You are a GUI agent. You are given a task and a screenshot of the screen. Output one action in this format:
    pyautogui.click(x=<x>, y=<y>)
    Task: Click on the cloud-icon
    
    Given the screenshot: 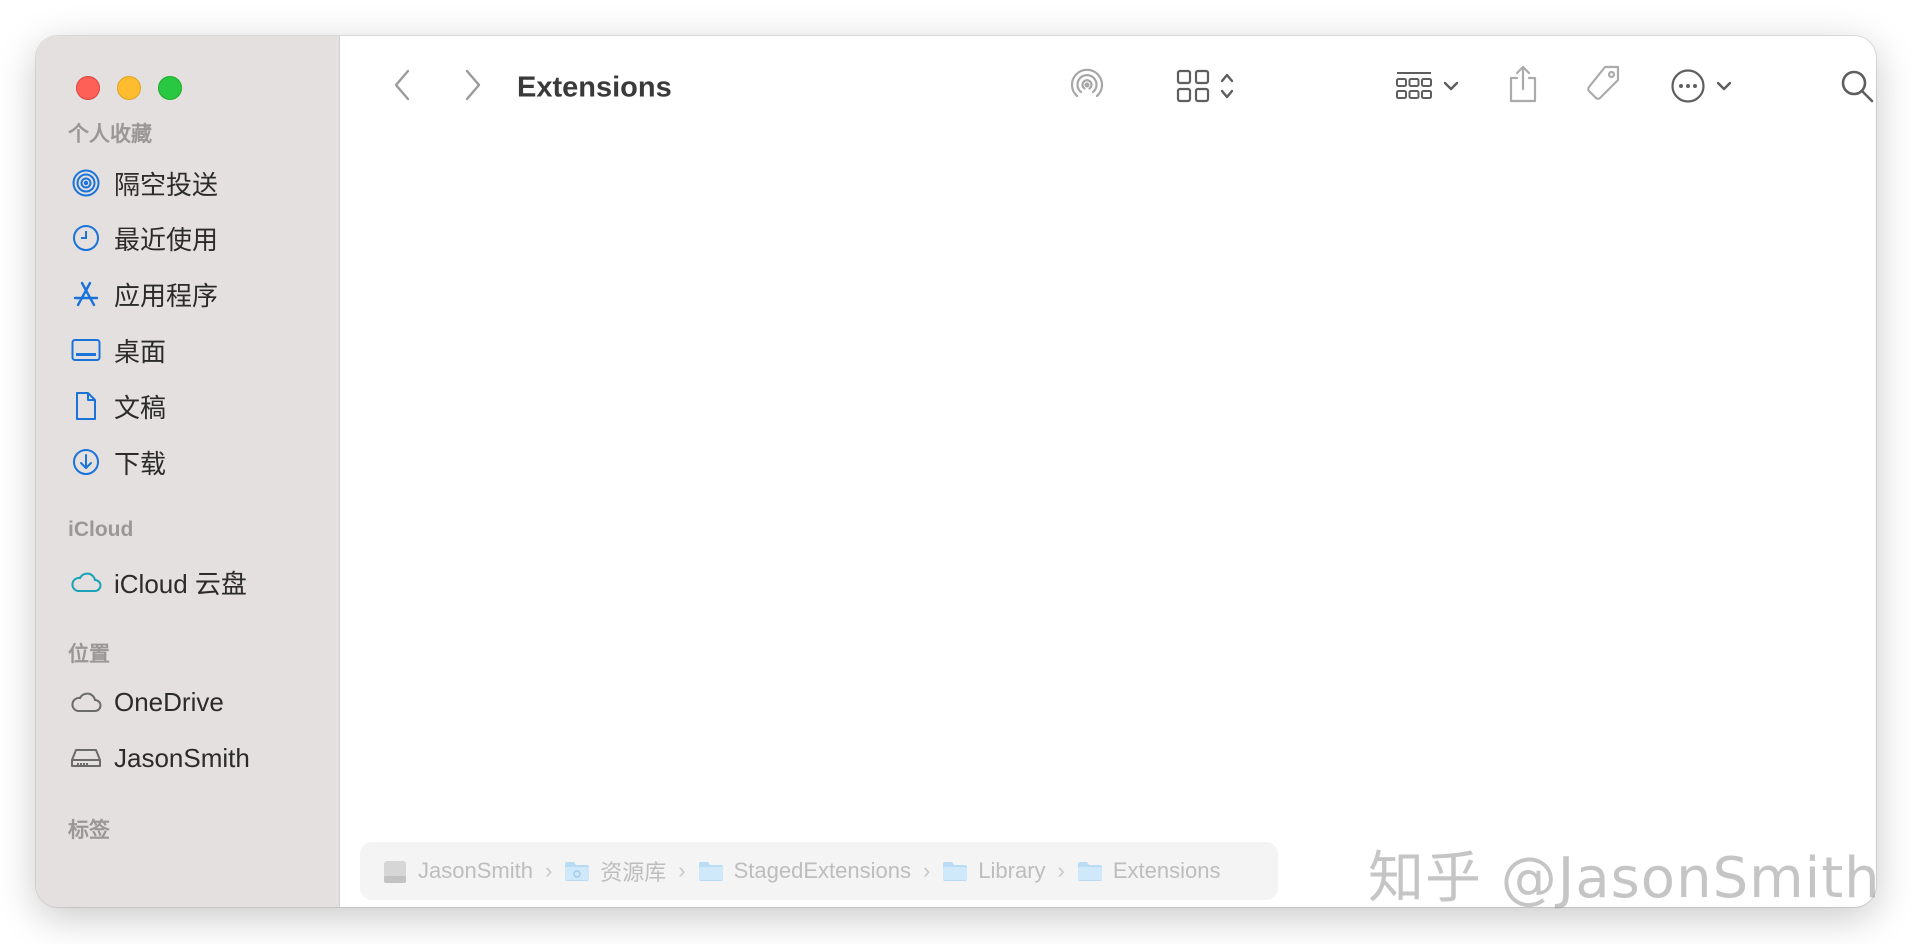 What is the action you would take?
    pyautogui.click(x=86, y=702)
    